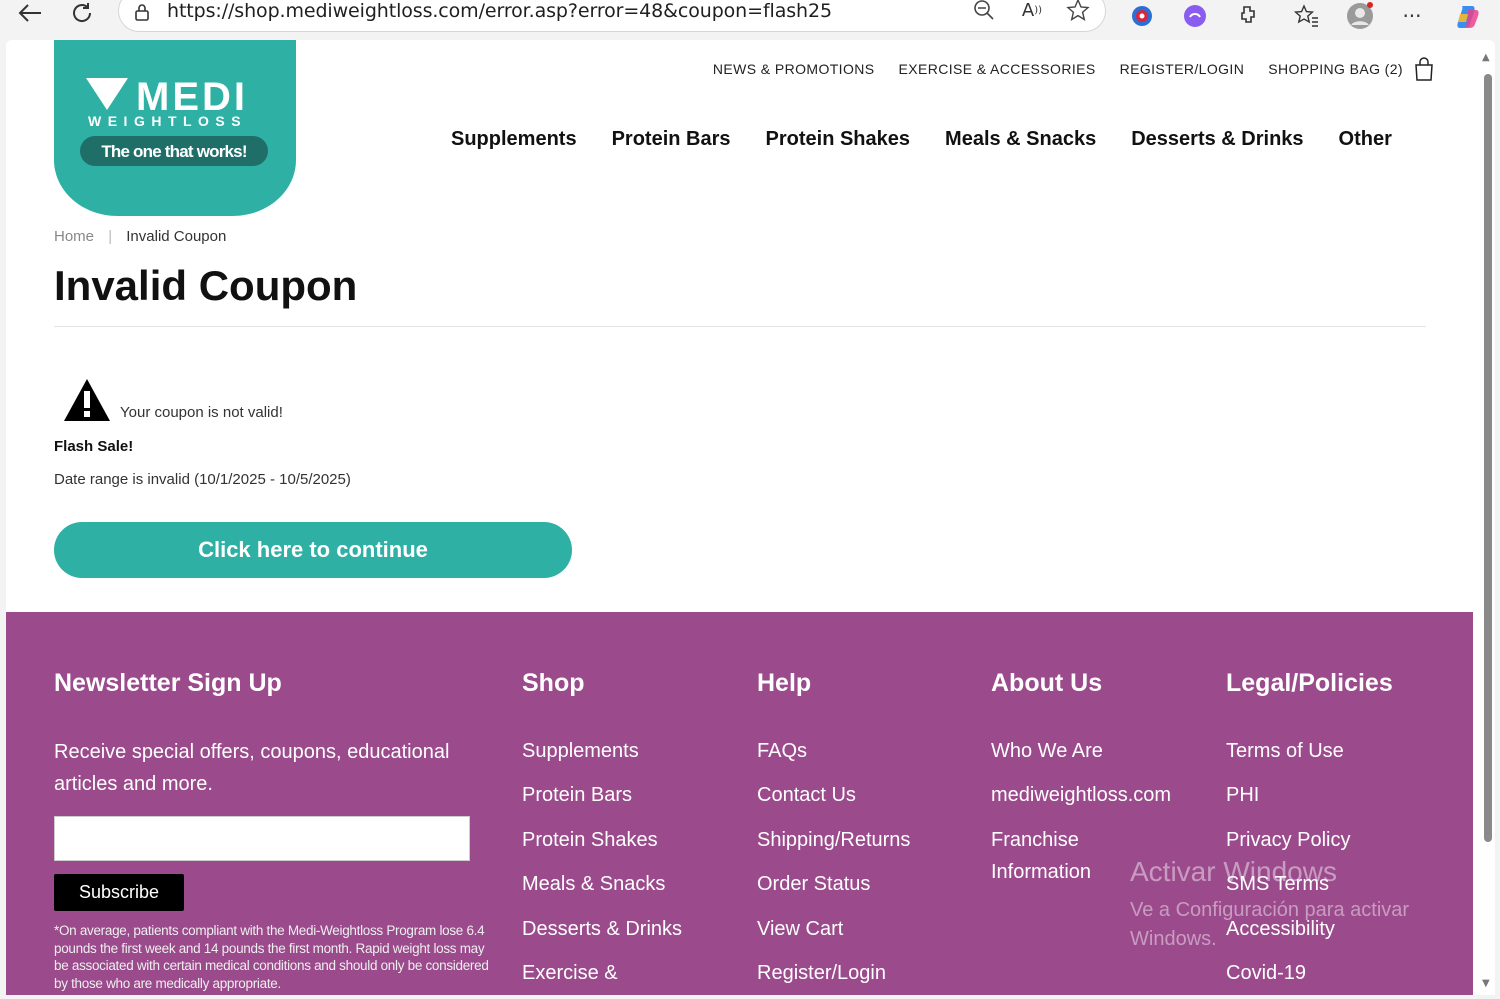 The height and width of the screenshot is (999, 1500). I want to click on coupon-error-text: Your coupon is not valid!, so click(201, 412).